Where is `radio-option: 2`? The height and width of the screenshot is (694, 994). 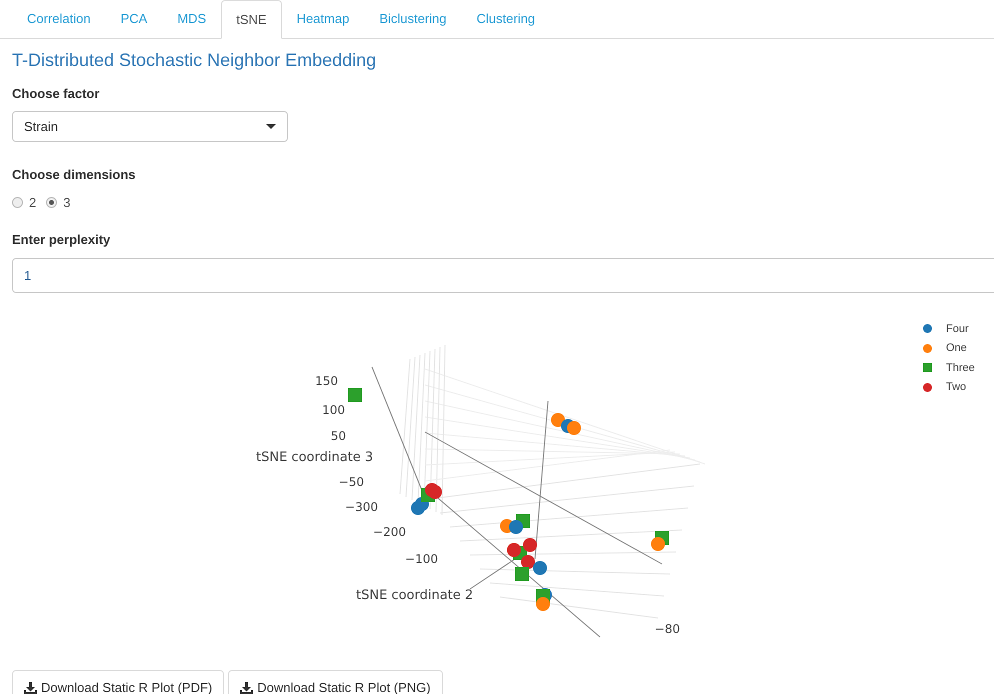
radio-option: 2 is located at coordinates (24, 202).